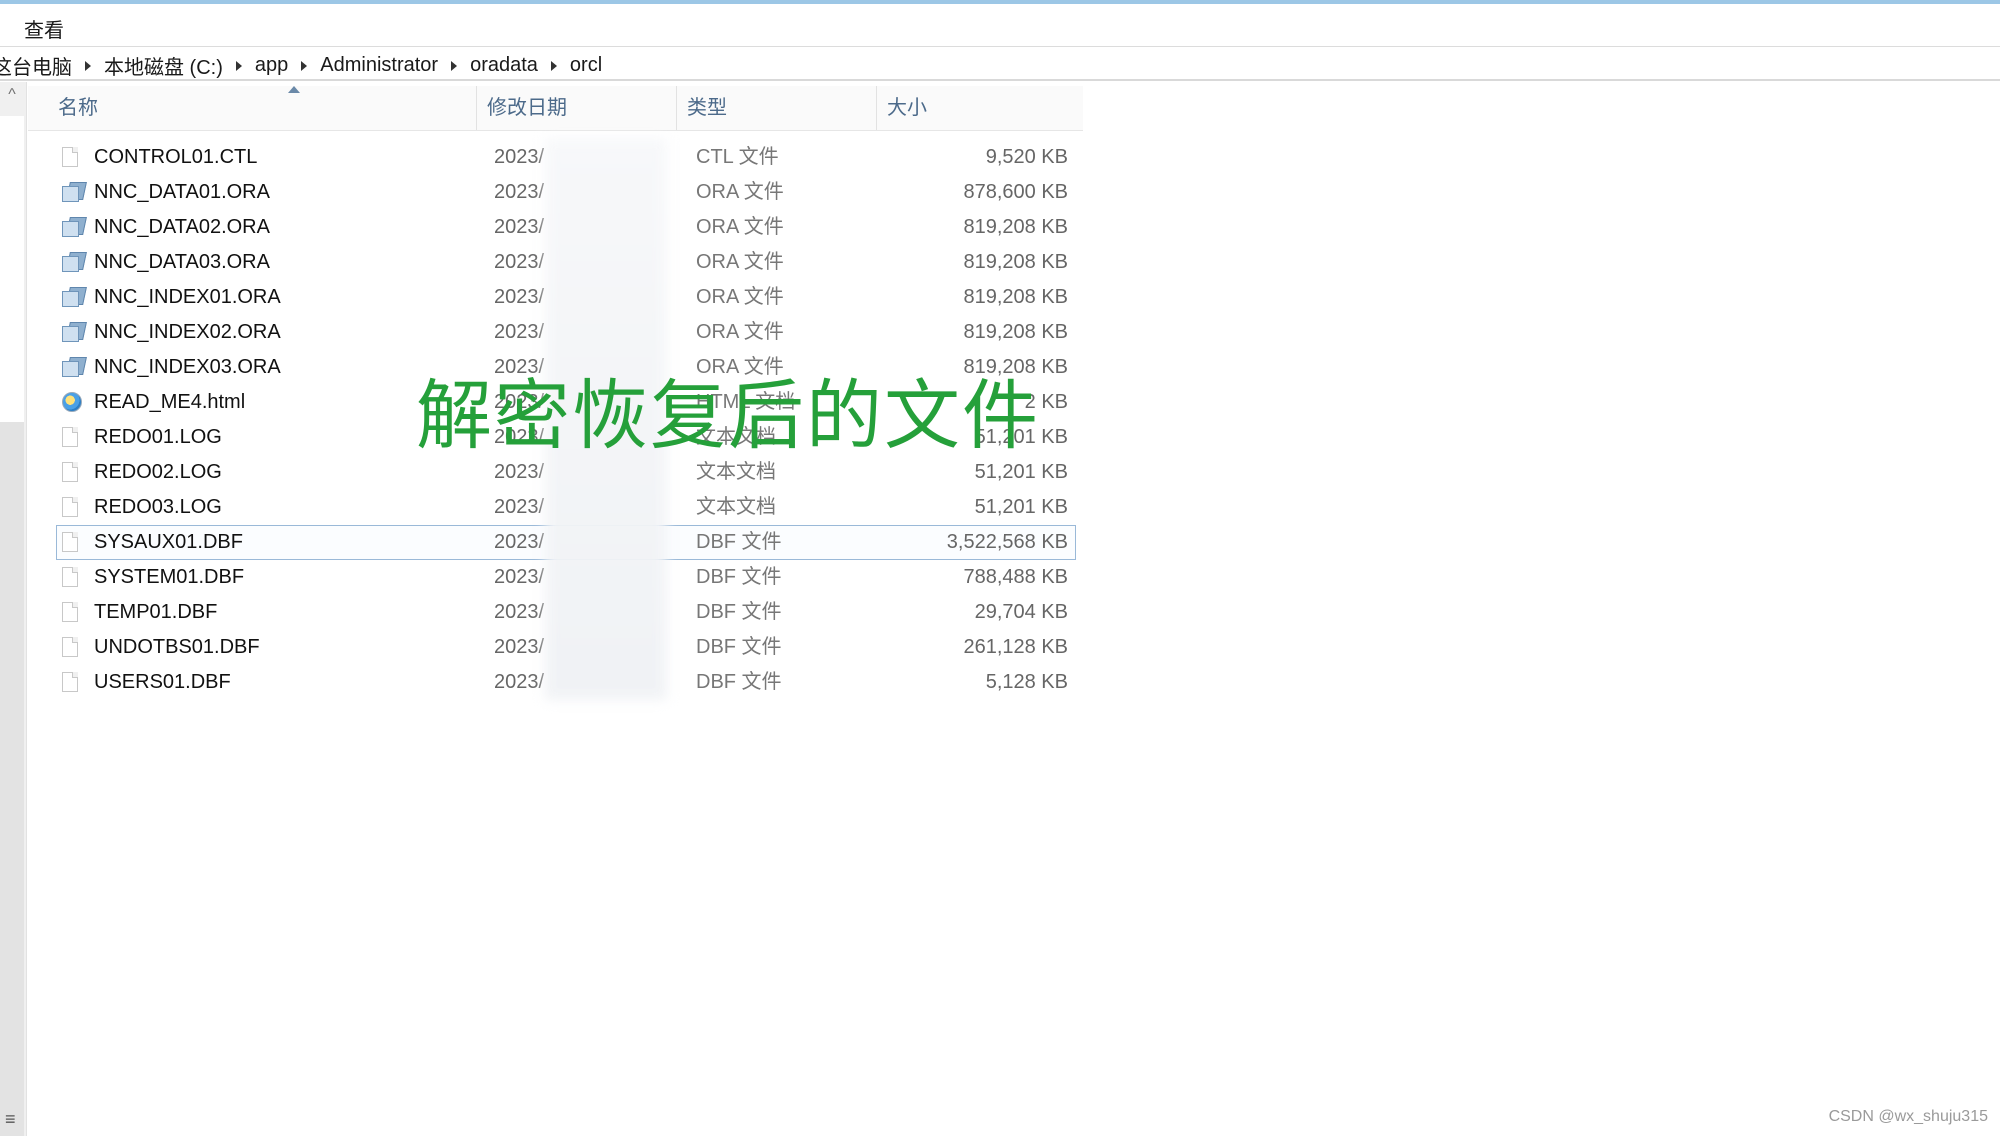  I want to click on column-type: 类型, so click(776, 108).